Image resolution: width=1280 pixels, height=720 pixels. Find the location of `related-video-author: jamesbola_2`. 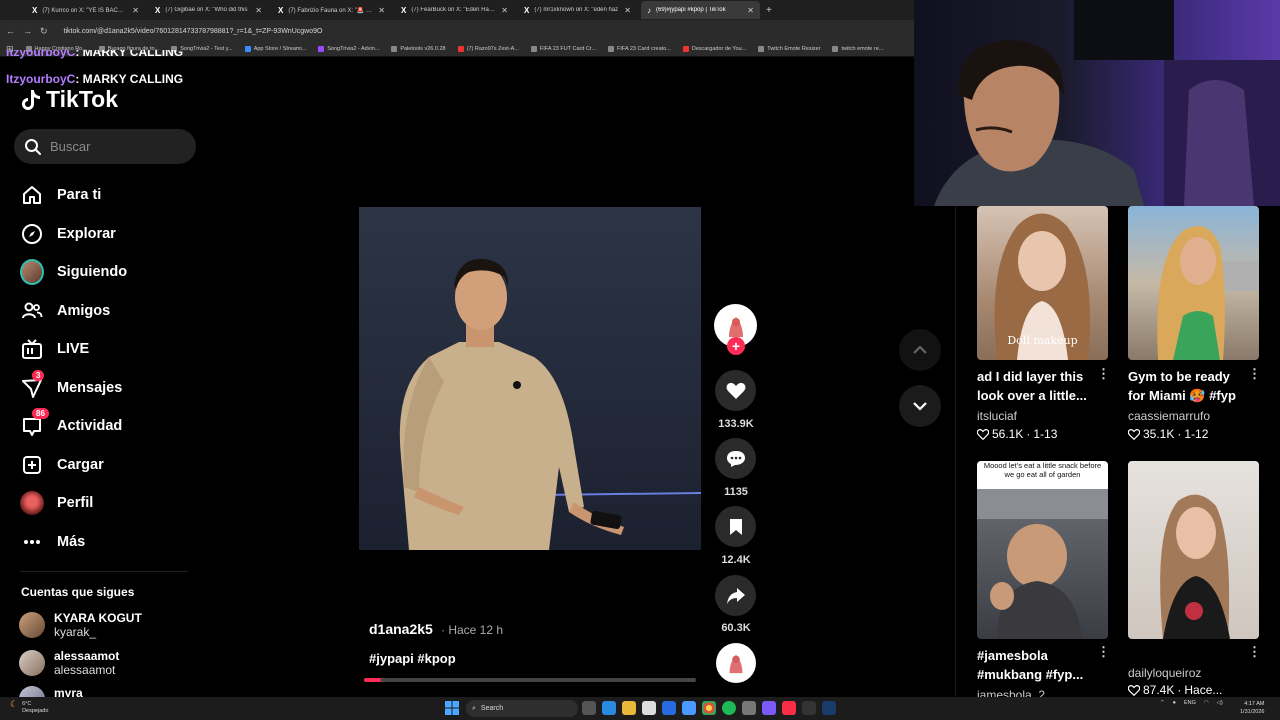

related-video-author: jamesbola_2 is located at coordinates (1011, 692).